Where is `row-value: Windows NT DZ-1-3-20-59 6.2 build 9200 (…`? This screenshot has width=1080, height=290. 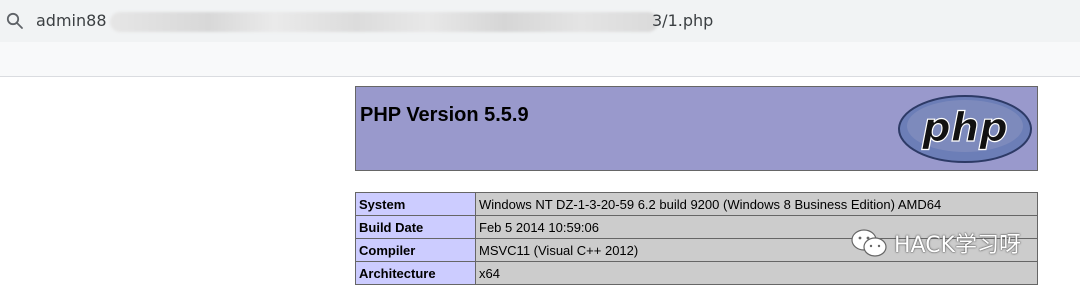 row-value: Windows NT DZ-1-3-20-59 6.2 build 9200 (… is located at coordinates (756, 204).